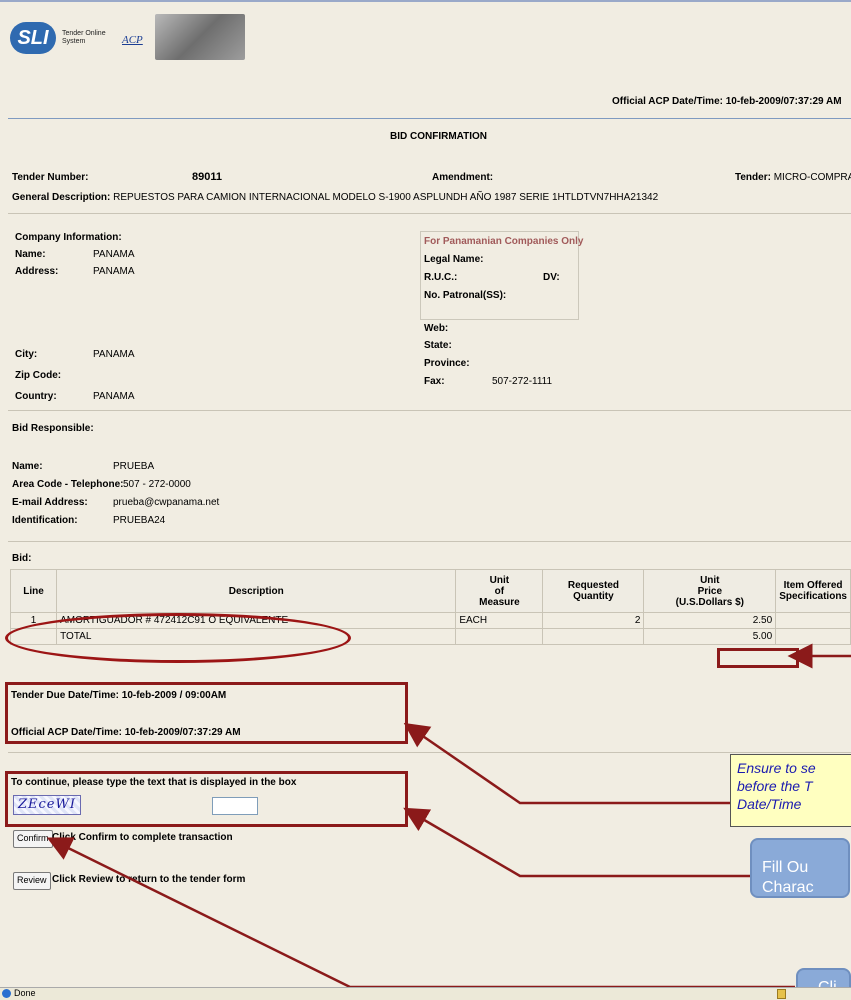 The image size is (851, 1000). I want to click on callout-line-1: Ensure to se, so click(776, 768).